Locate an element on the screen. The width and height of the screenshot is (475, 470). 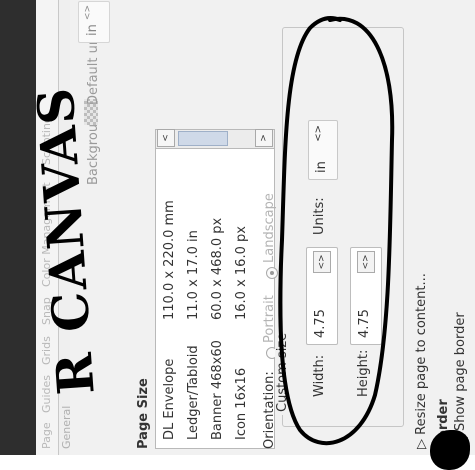
ink-blot is located at coordinates (450, 450).